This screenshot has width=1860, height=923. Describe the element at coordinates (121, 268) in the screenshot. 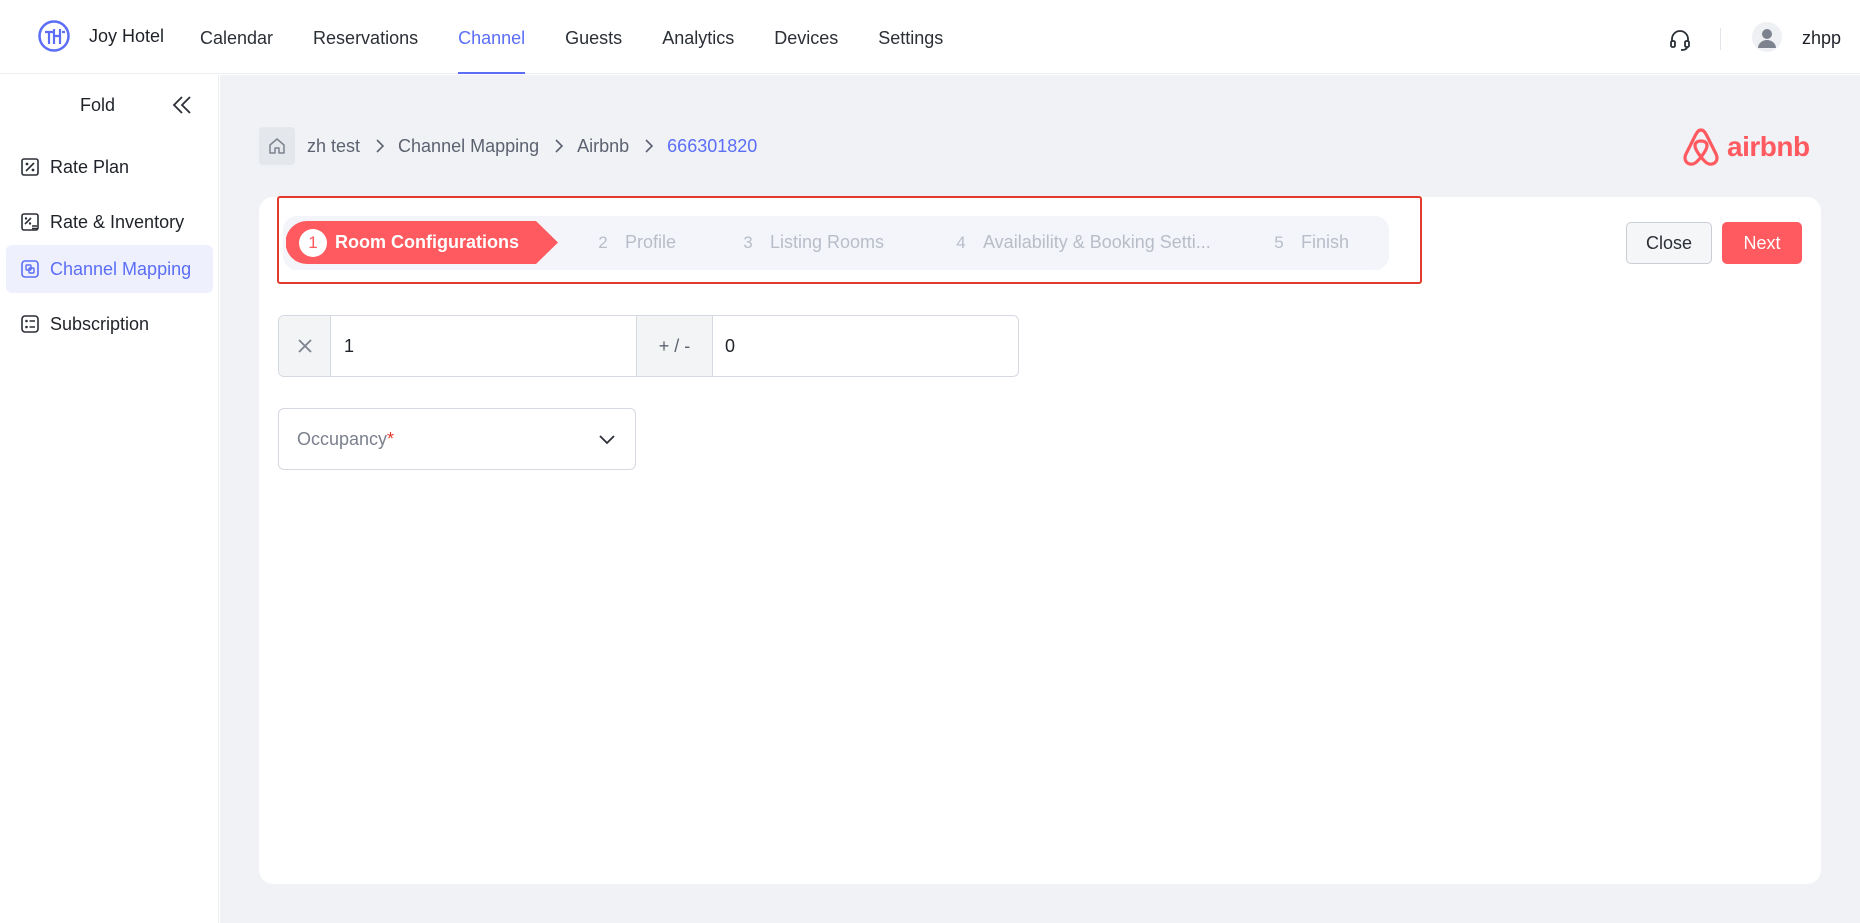

I see `sidebar-item-label: Channel Mapping` at that location.